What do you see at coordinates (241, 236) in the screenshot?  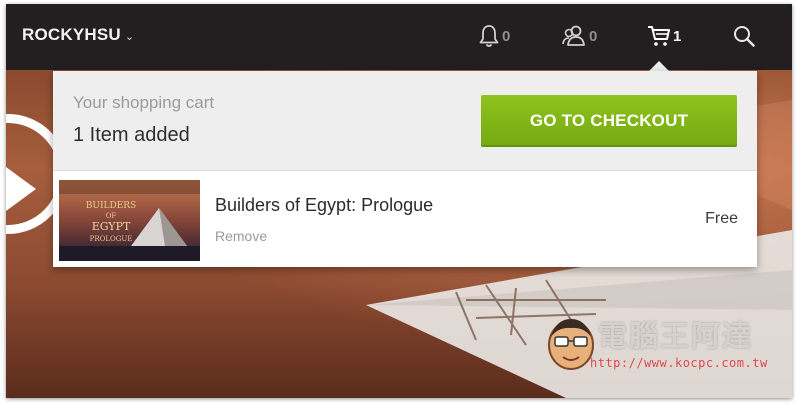 I see `remove-item-link: Remove` at bounding box center [241, 236].